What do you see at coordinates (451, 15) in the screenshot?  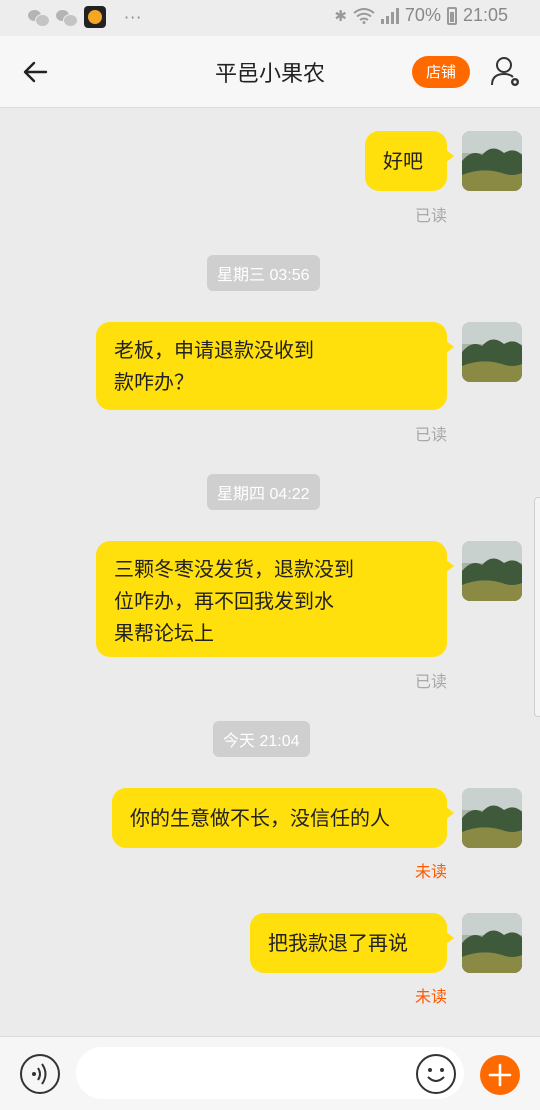 I see `battery-icon` at bounding box center [451, 15].